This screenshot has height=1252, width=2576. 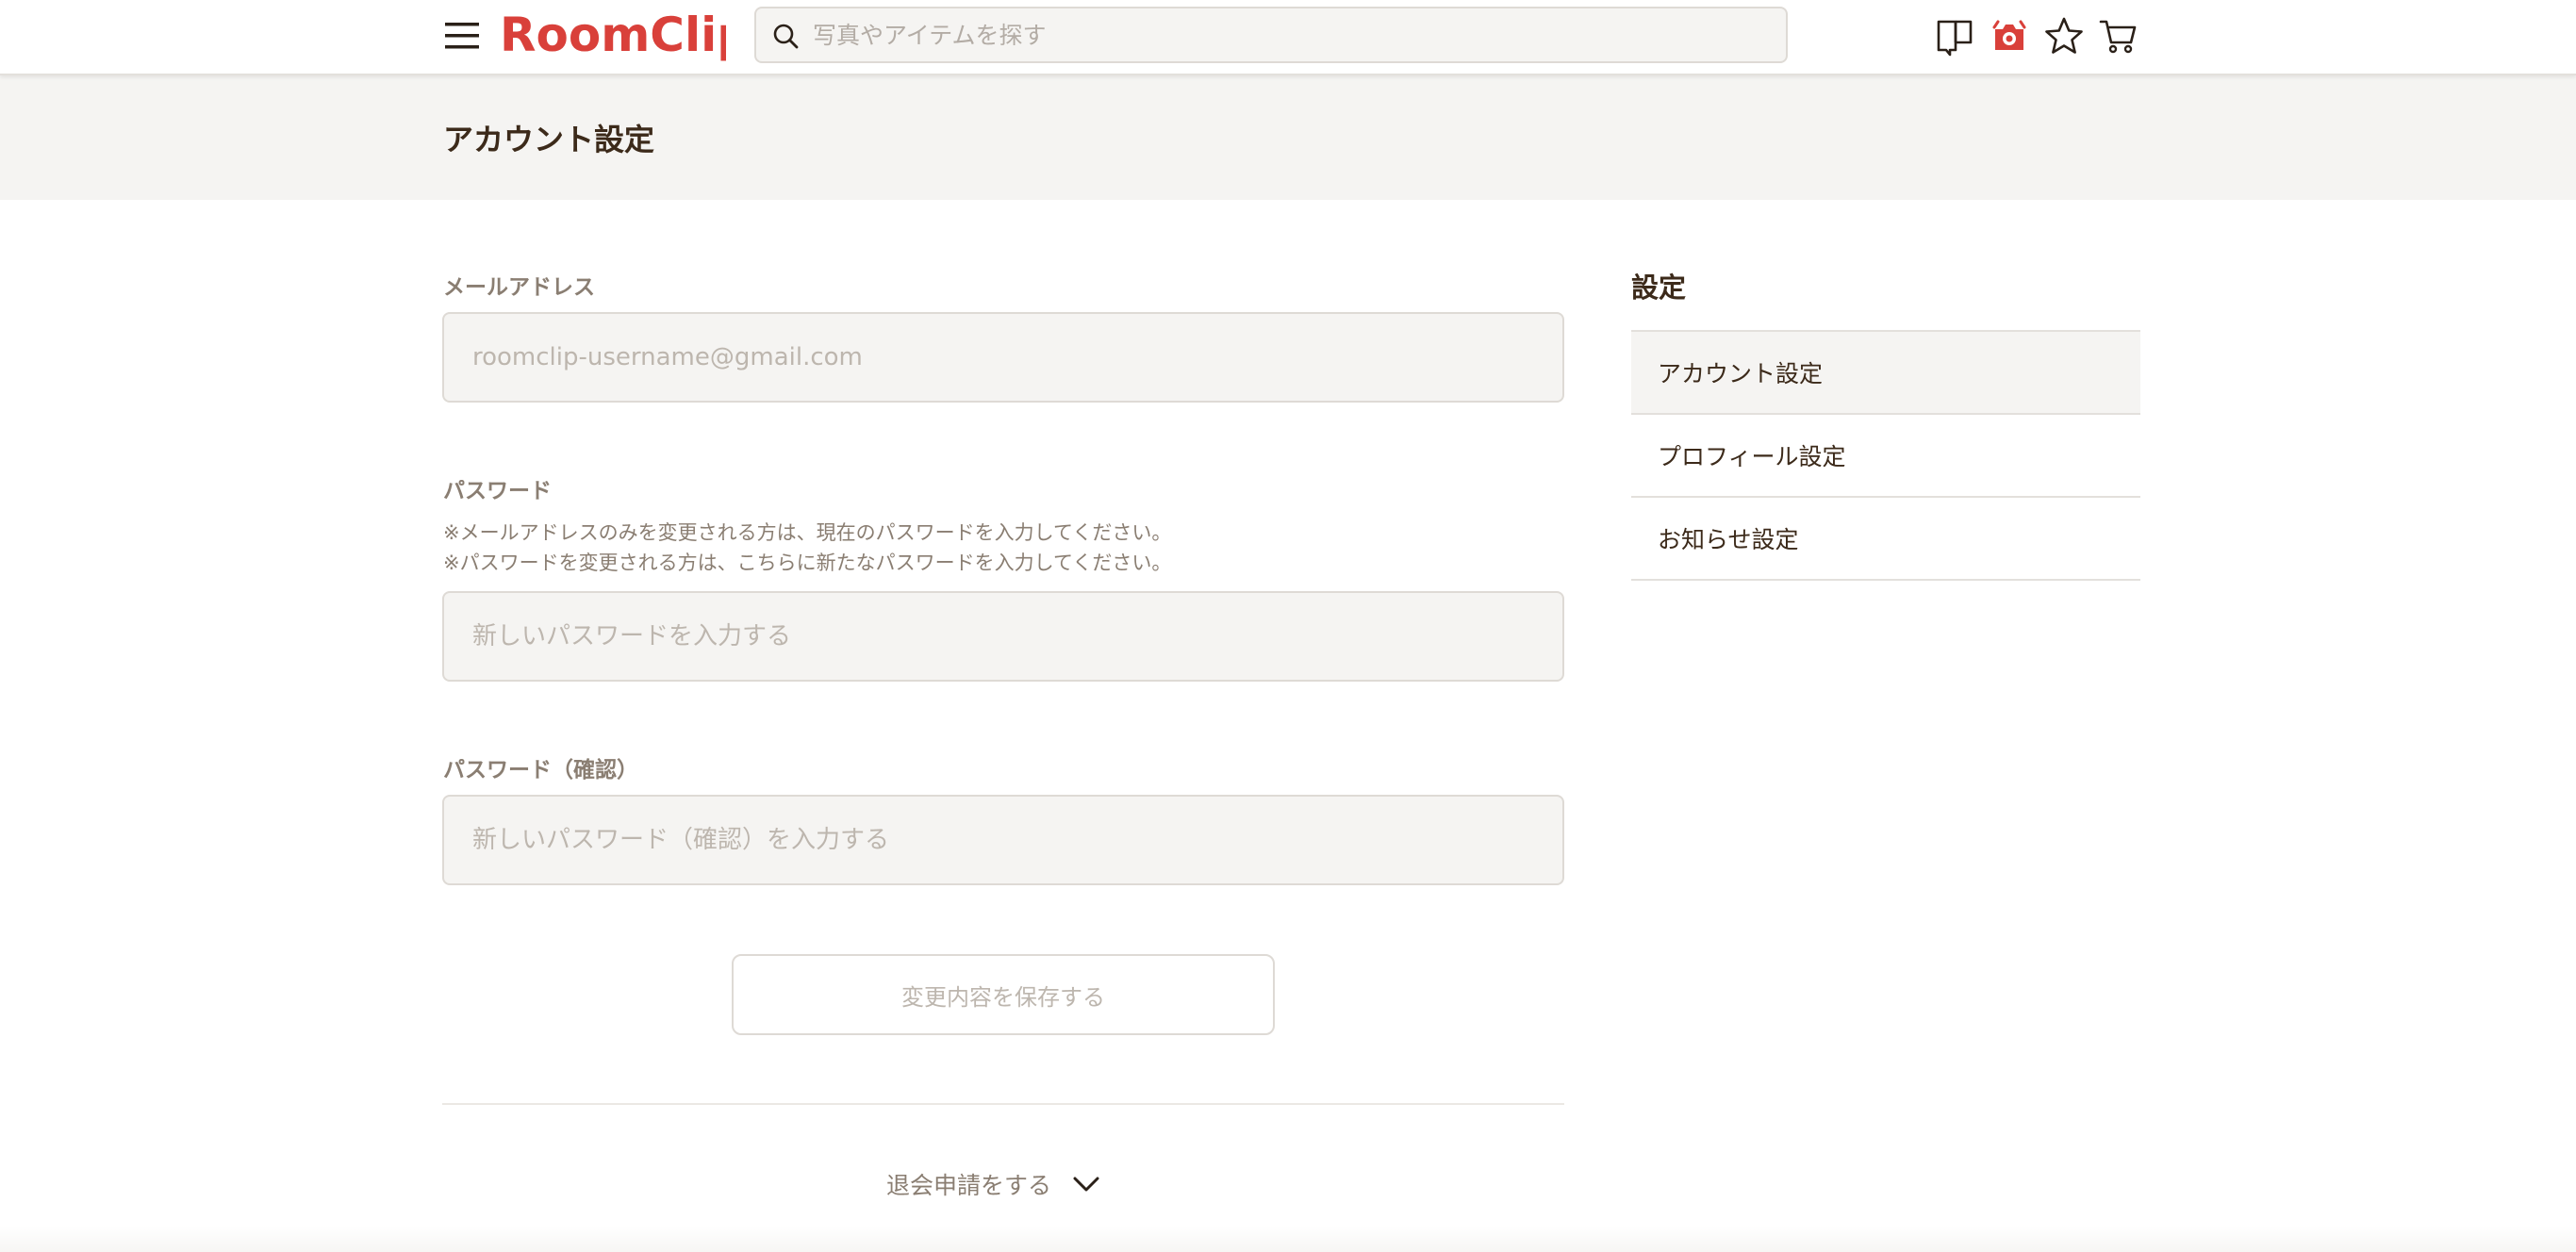 I want to click on save-button: 変更内容を保存する, so click(x=1003, y=994).